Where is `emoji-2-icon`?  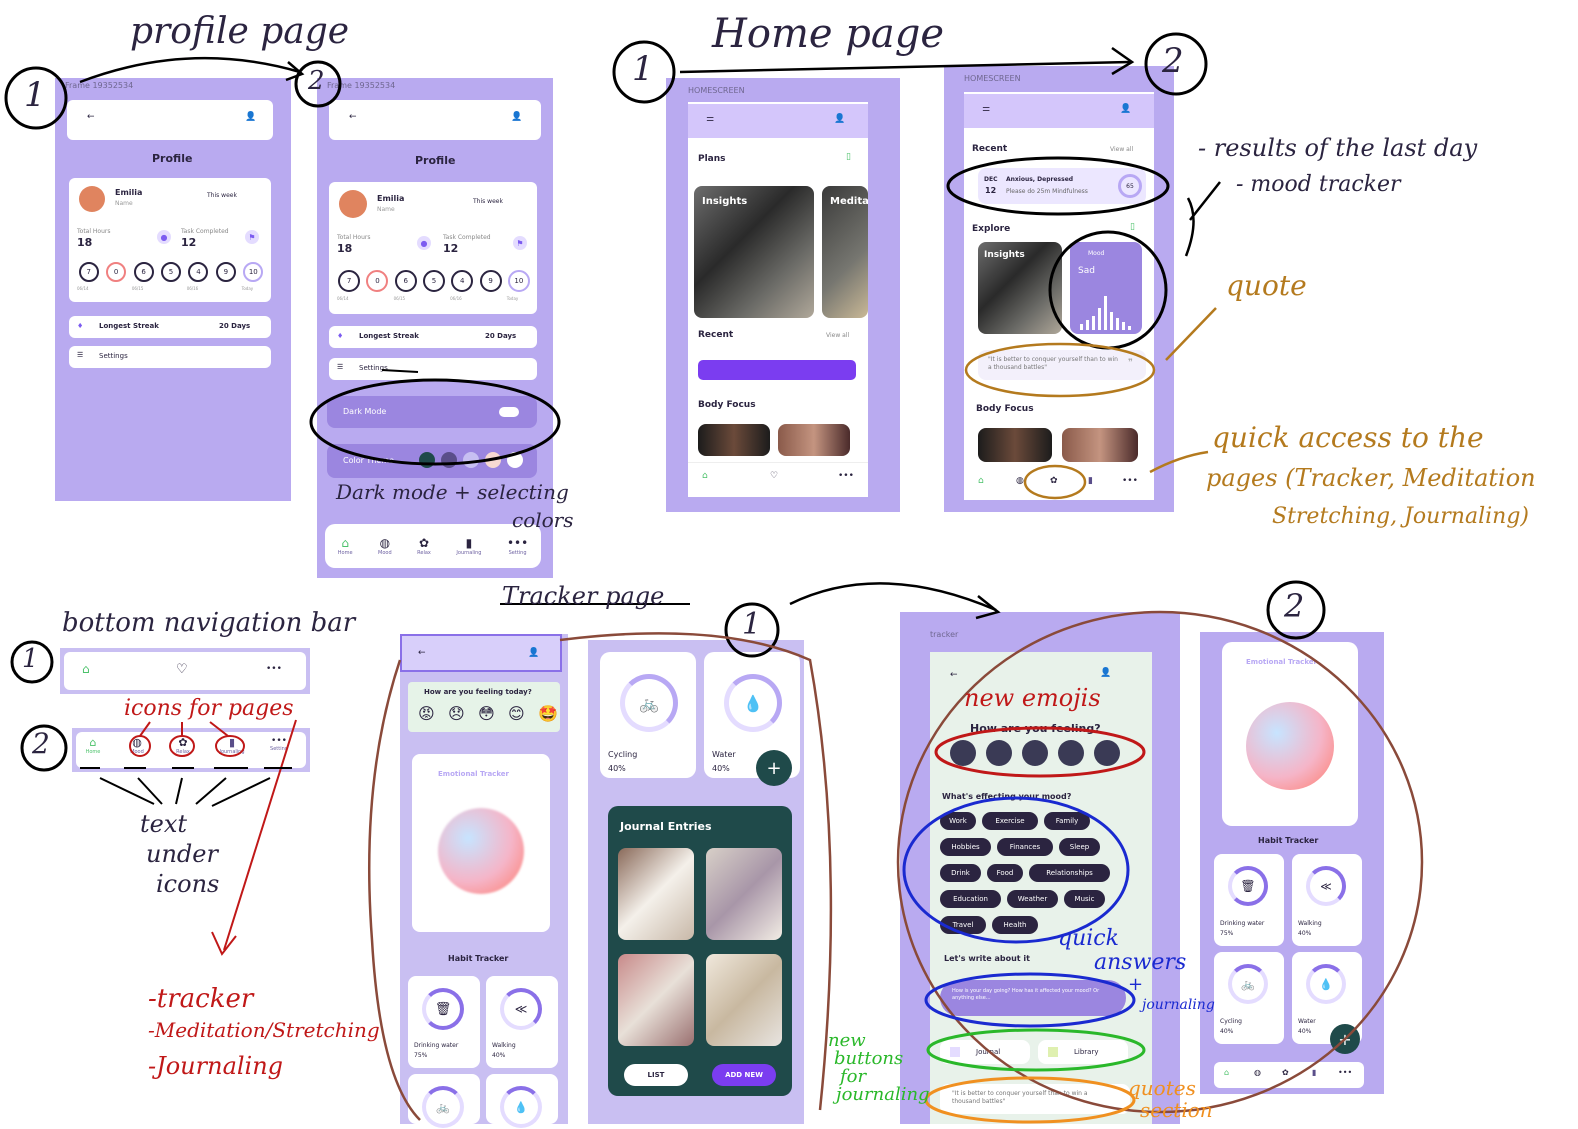
emoji-2-icon is located at coordinates (999, 753).